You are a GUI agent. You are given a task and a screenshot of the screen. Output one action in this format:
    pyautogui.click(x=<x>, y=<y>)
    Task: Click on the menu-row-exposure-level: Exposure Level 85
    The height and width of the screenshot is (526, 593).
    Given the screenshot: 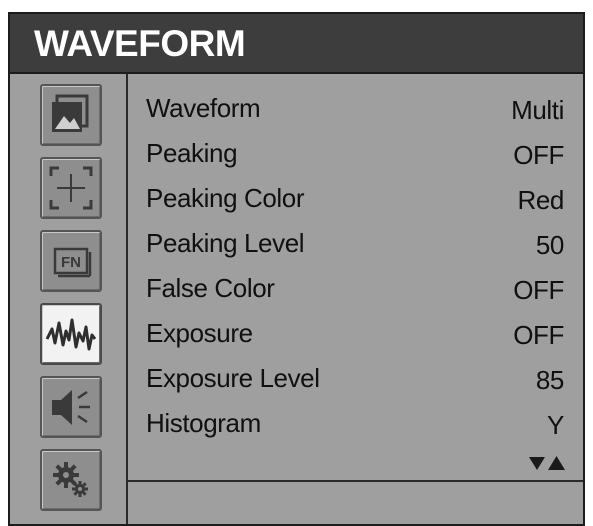 What is the action you would take?
    pyautogui.click(x=355, y=378)
    